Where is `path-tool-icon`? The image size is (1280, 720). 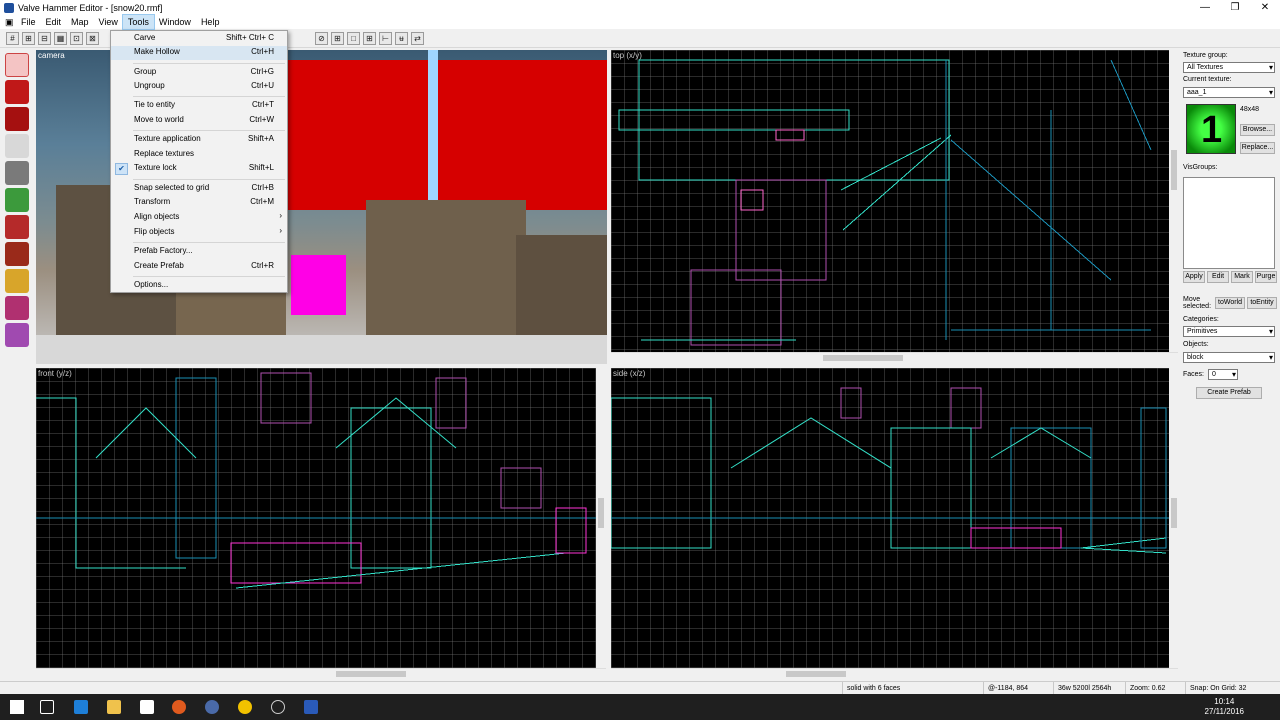
path-tool-icon is located at coordinates (17, 335).